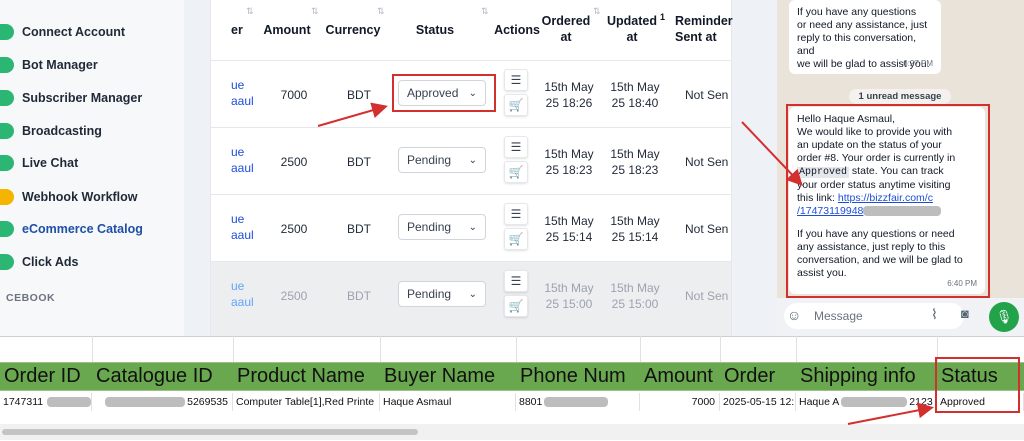 This screenshot has height=441, width=1024. I want to click on column-header-ordered-at: Ordered at, so click(566, 29).